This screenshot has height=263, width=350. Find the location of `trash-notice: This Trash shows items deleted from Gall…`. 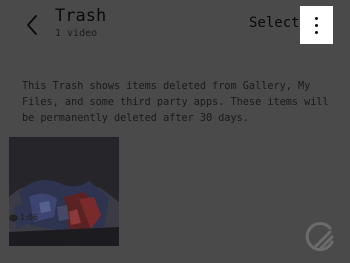

trash-notice: This Trash shows items deleted from Gall… is located at coordinates (175, 102).